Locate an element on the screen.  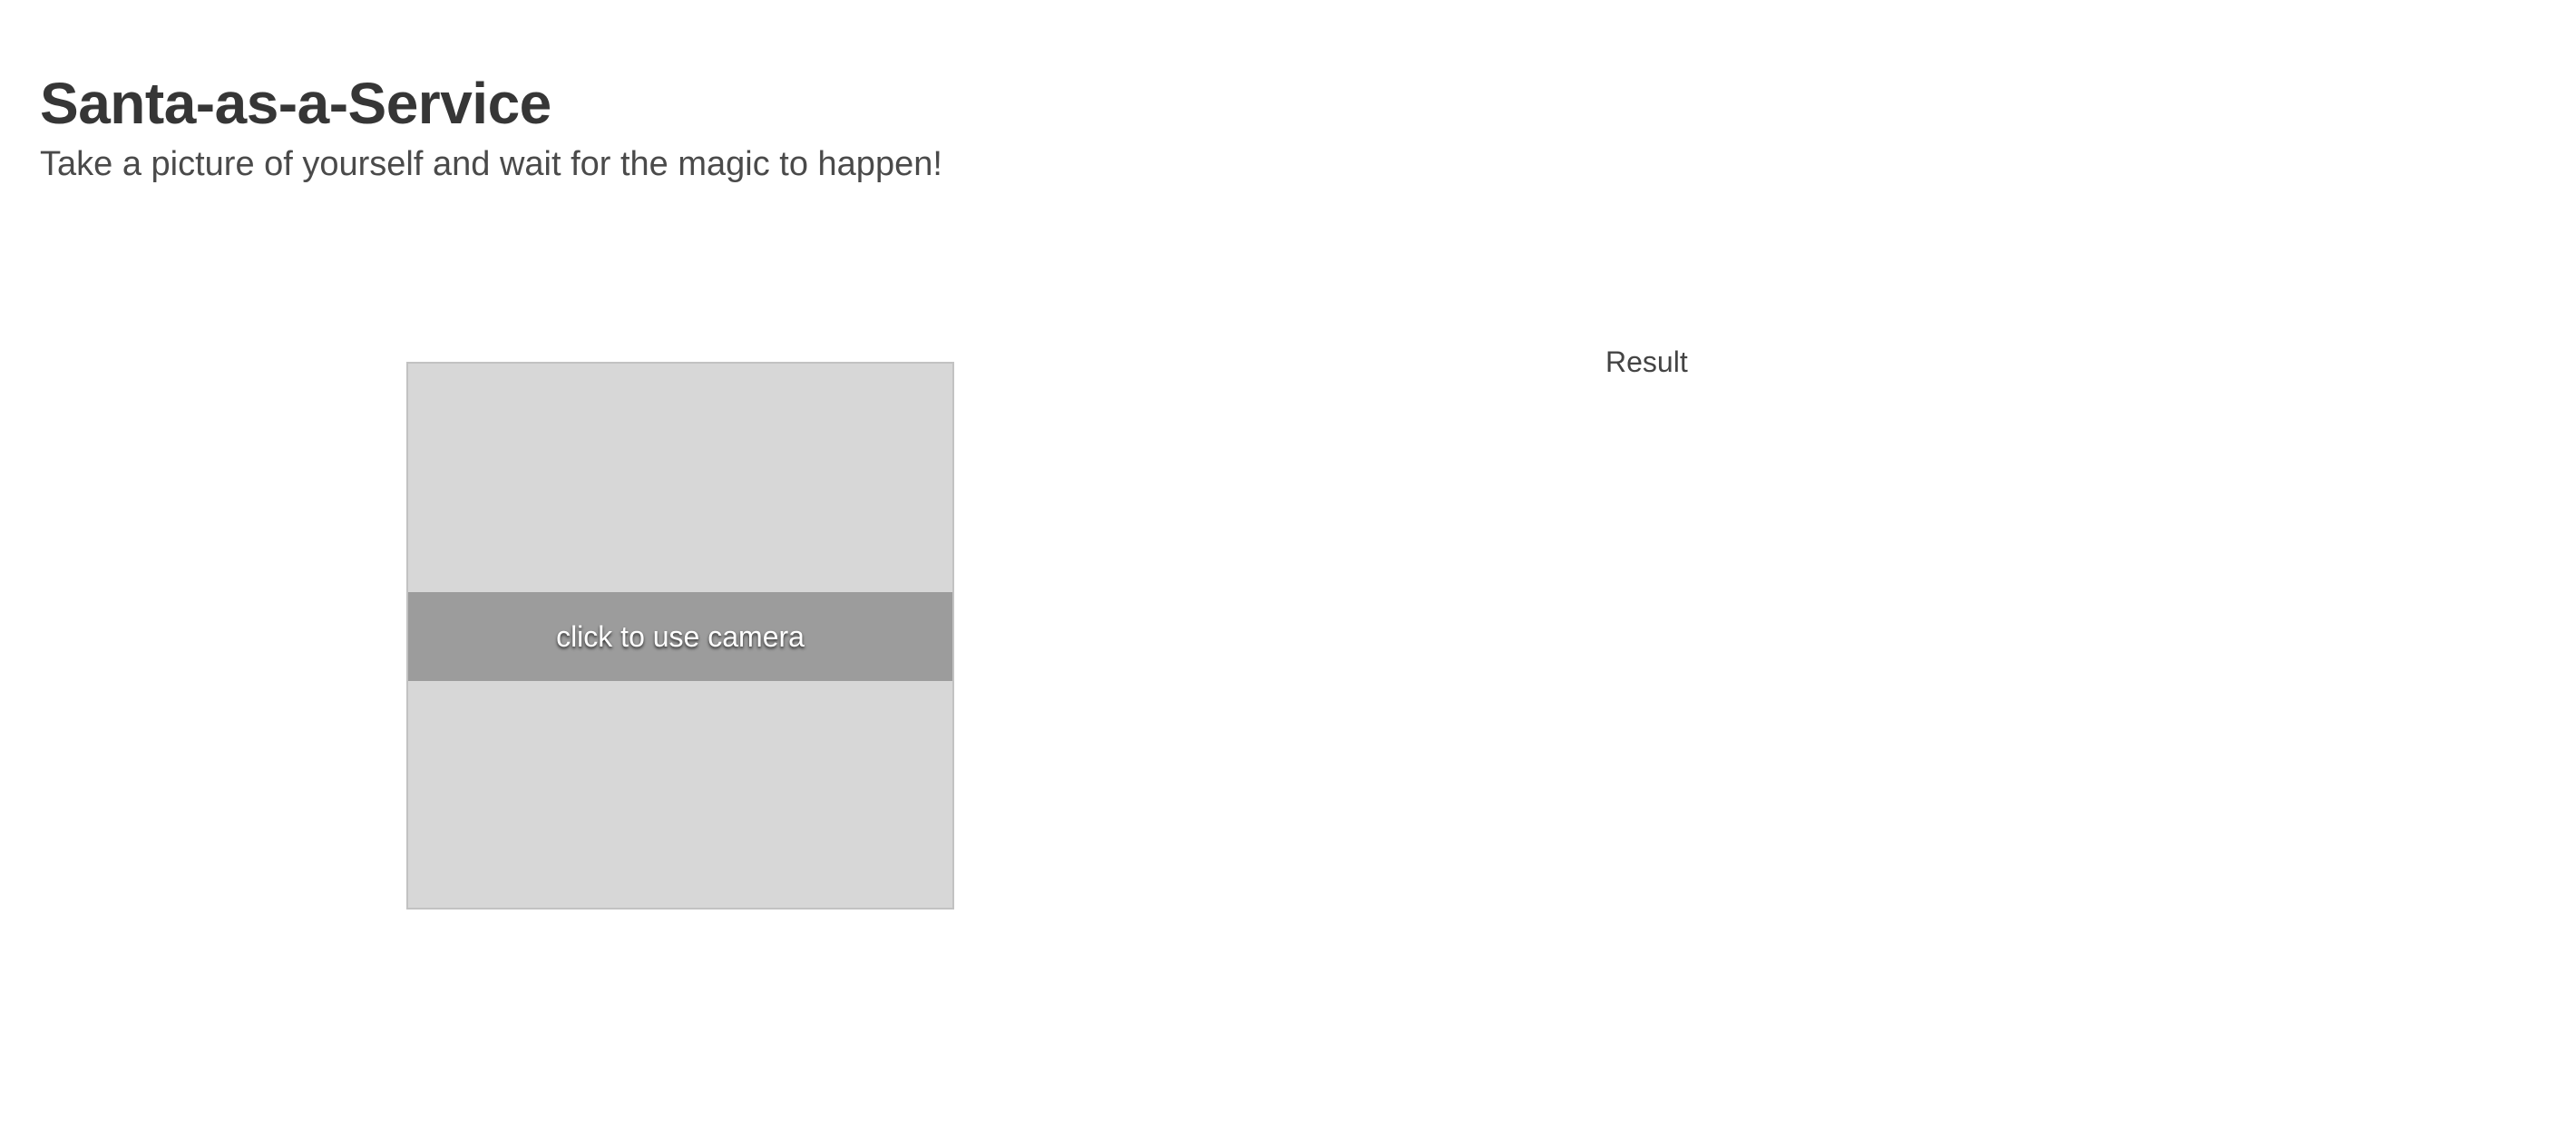
camera-prompt-bar: click to use camera is located at coordinates (680, 636).